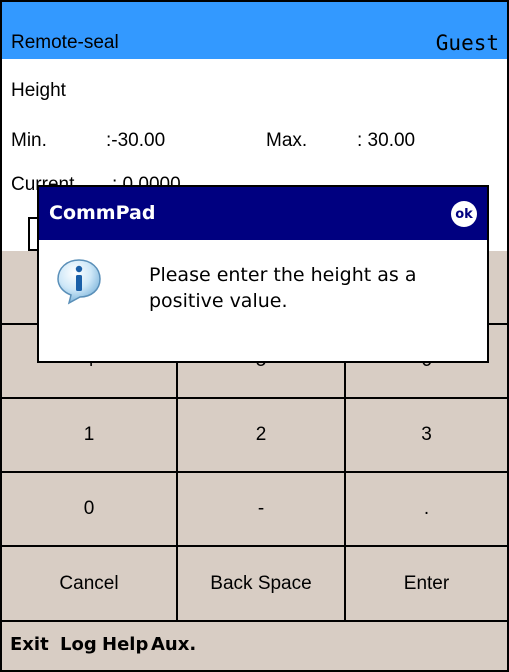  I want to click on ok-button: ok, so click(464, 214).